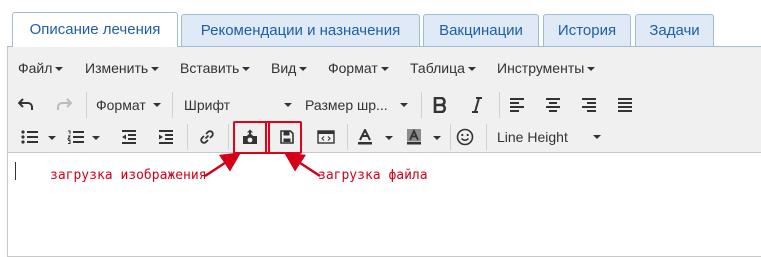 The width and height of the screenshot is (761, 257). I want to click on code-button, so click(326, 137).